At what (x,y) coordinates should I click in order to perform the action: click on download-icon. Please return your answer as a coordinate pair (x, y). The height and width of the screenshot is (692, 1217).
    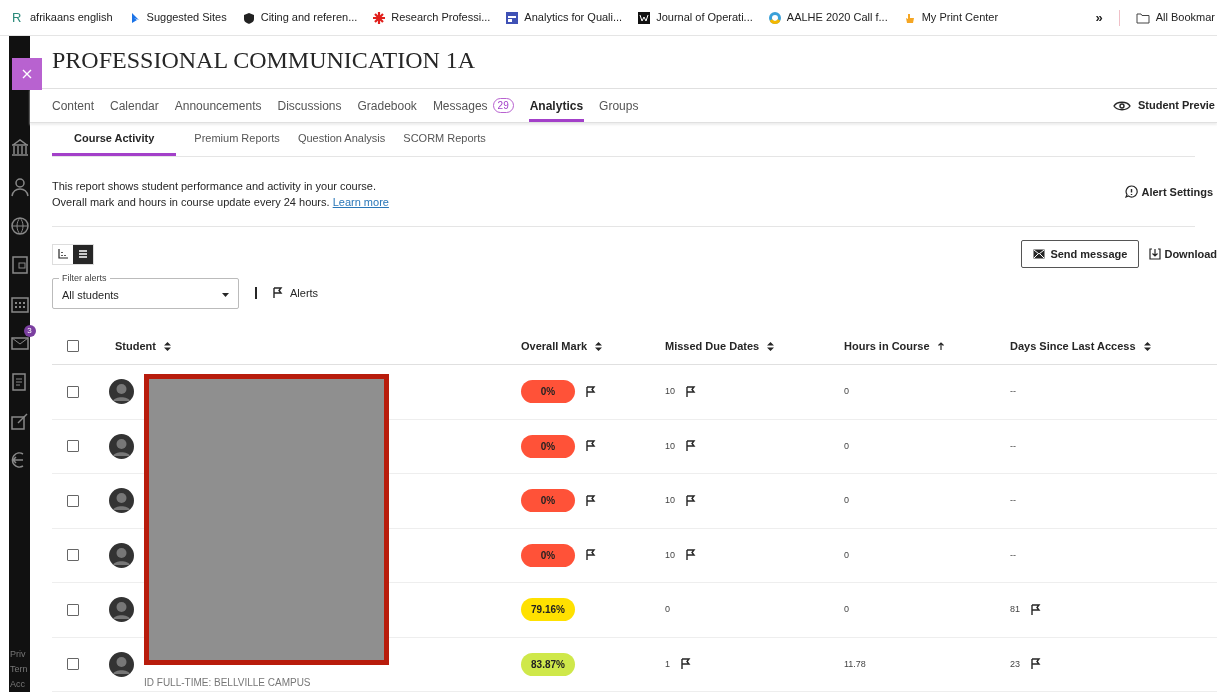
    Looking at the image, I should click on (1155, 254).